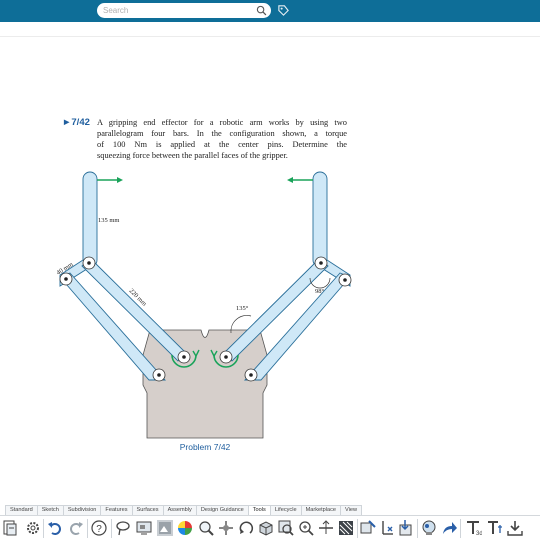  Describe the element at coordinates (144, 528) in the screenshot. I see `display-panel-icon` at that location.